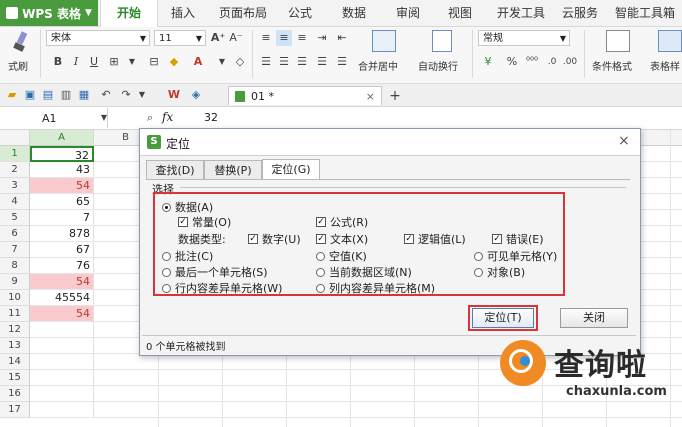 Image resolution: width=682 pixels, height=427 pixels. What do you see at coordinates (150, 118) in the screenshot?
I see `zoom-icon: ⌕` at bounding box center [150, 118].